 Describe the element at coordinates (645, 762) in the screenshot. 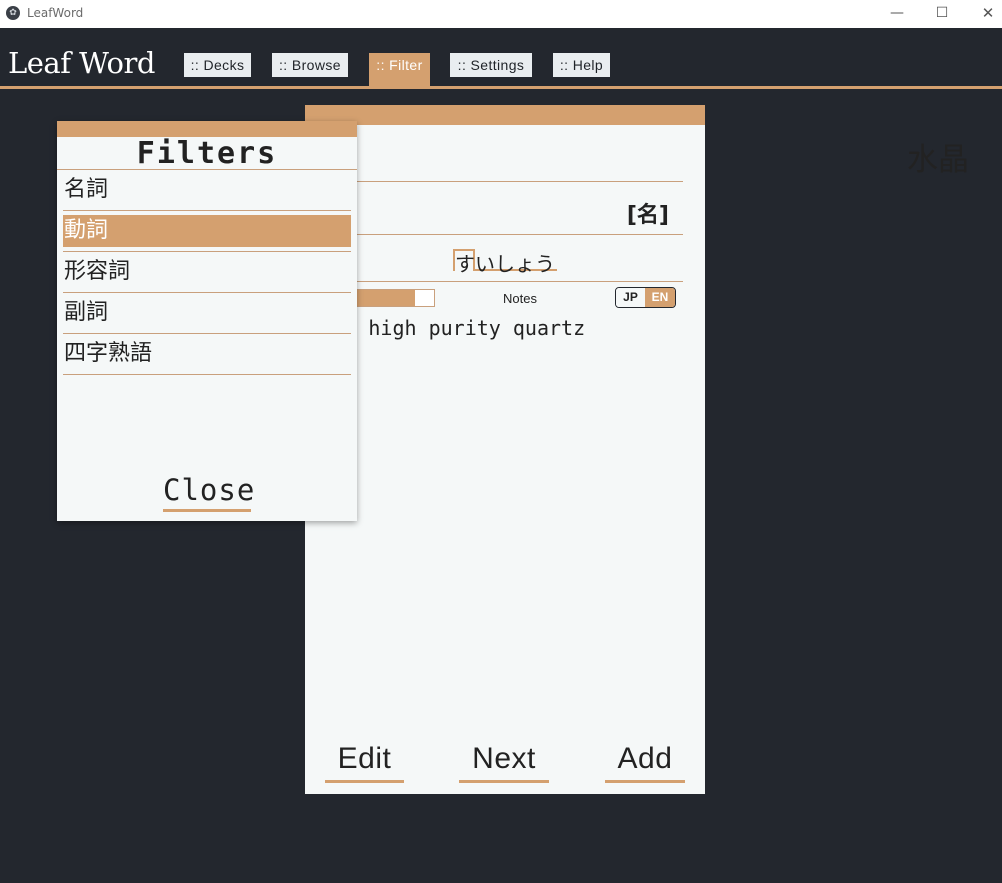

I see `add-button: Add` at that location.